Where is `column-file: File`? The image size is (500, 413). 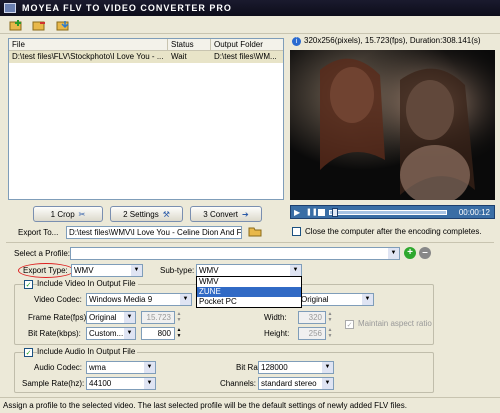
column-file: File is located at coordinates (88, 44).